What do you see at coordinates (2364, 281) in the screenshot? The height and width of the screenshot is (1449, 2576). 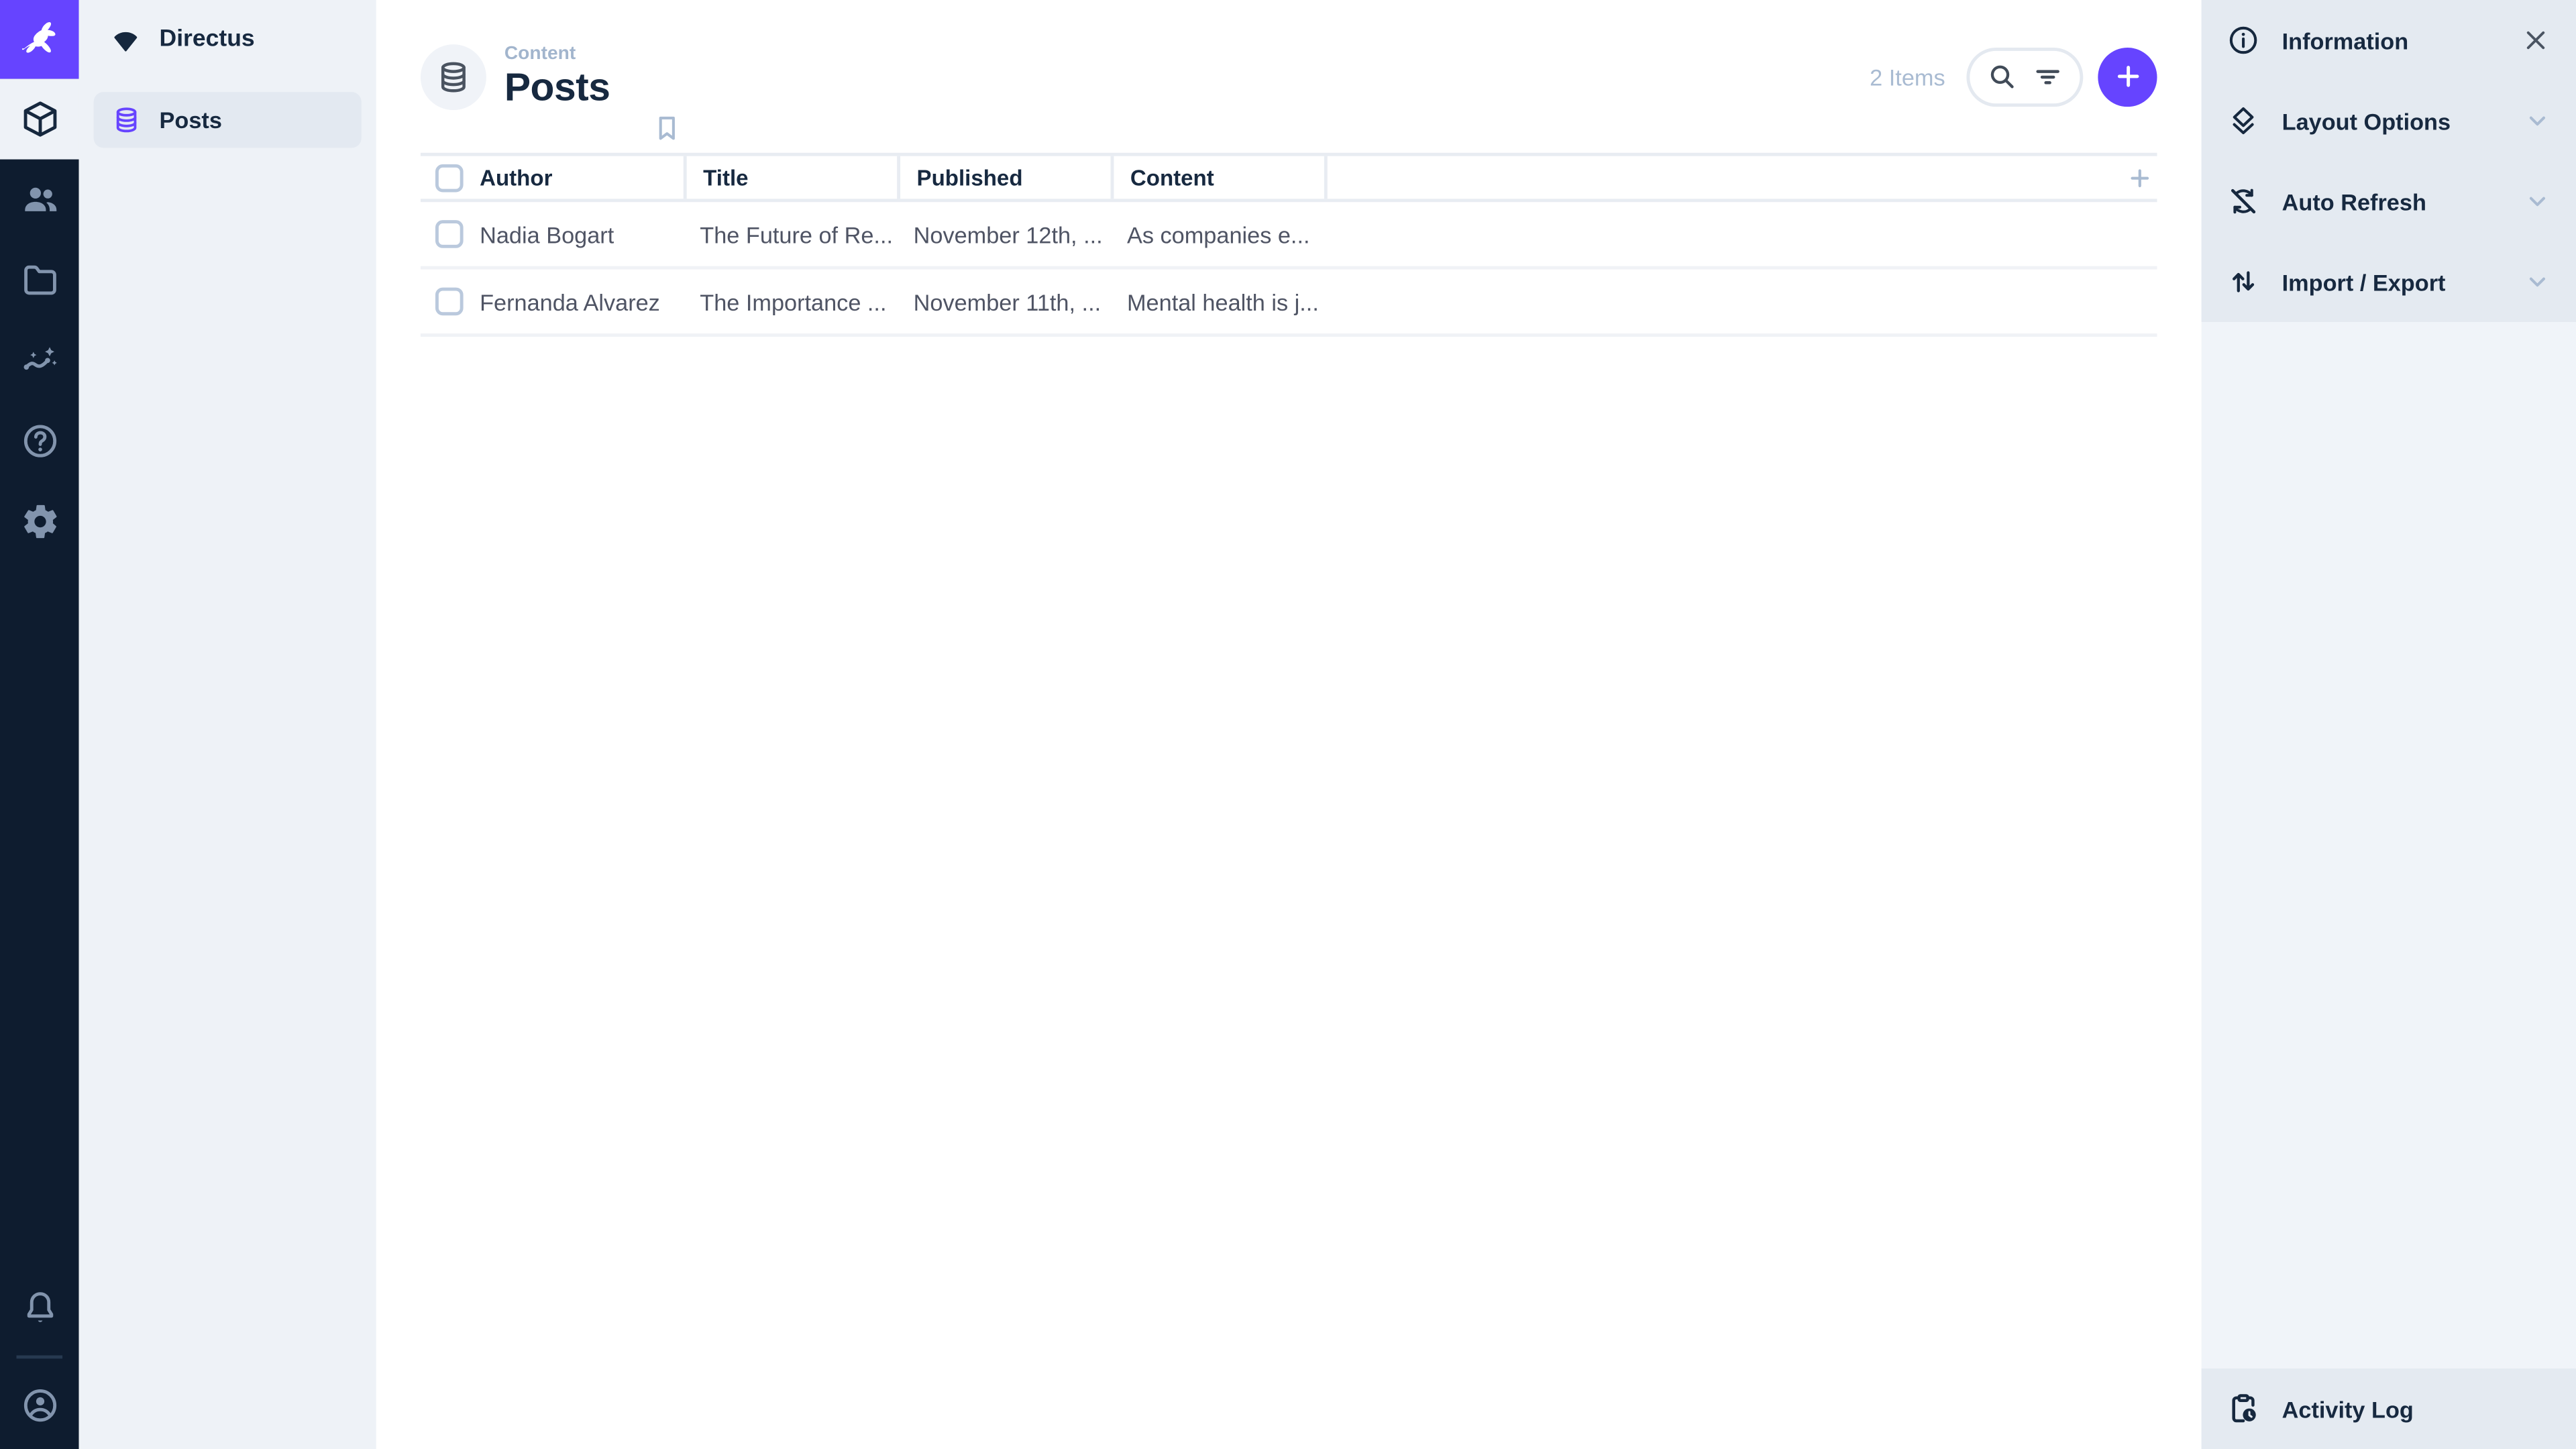 I see `sidebar-section-label: Import / Export` at bounding box center [2364, 281].